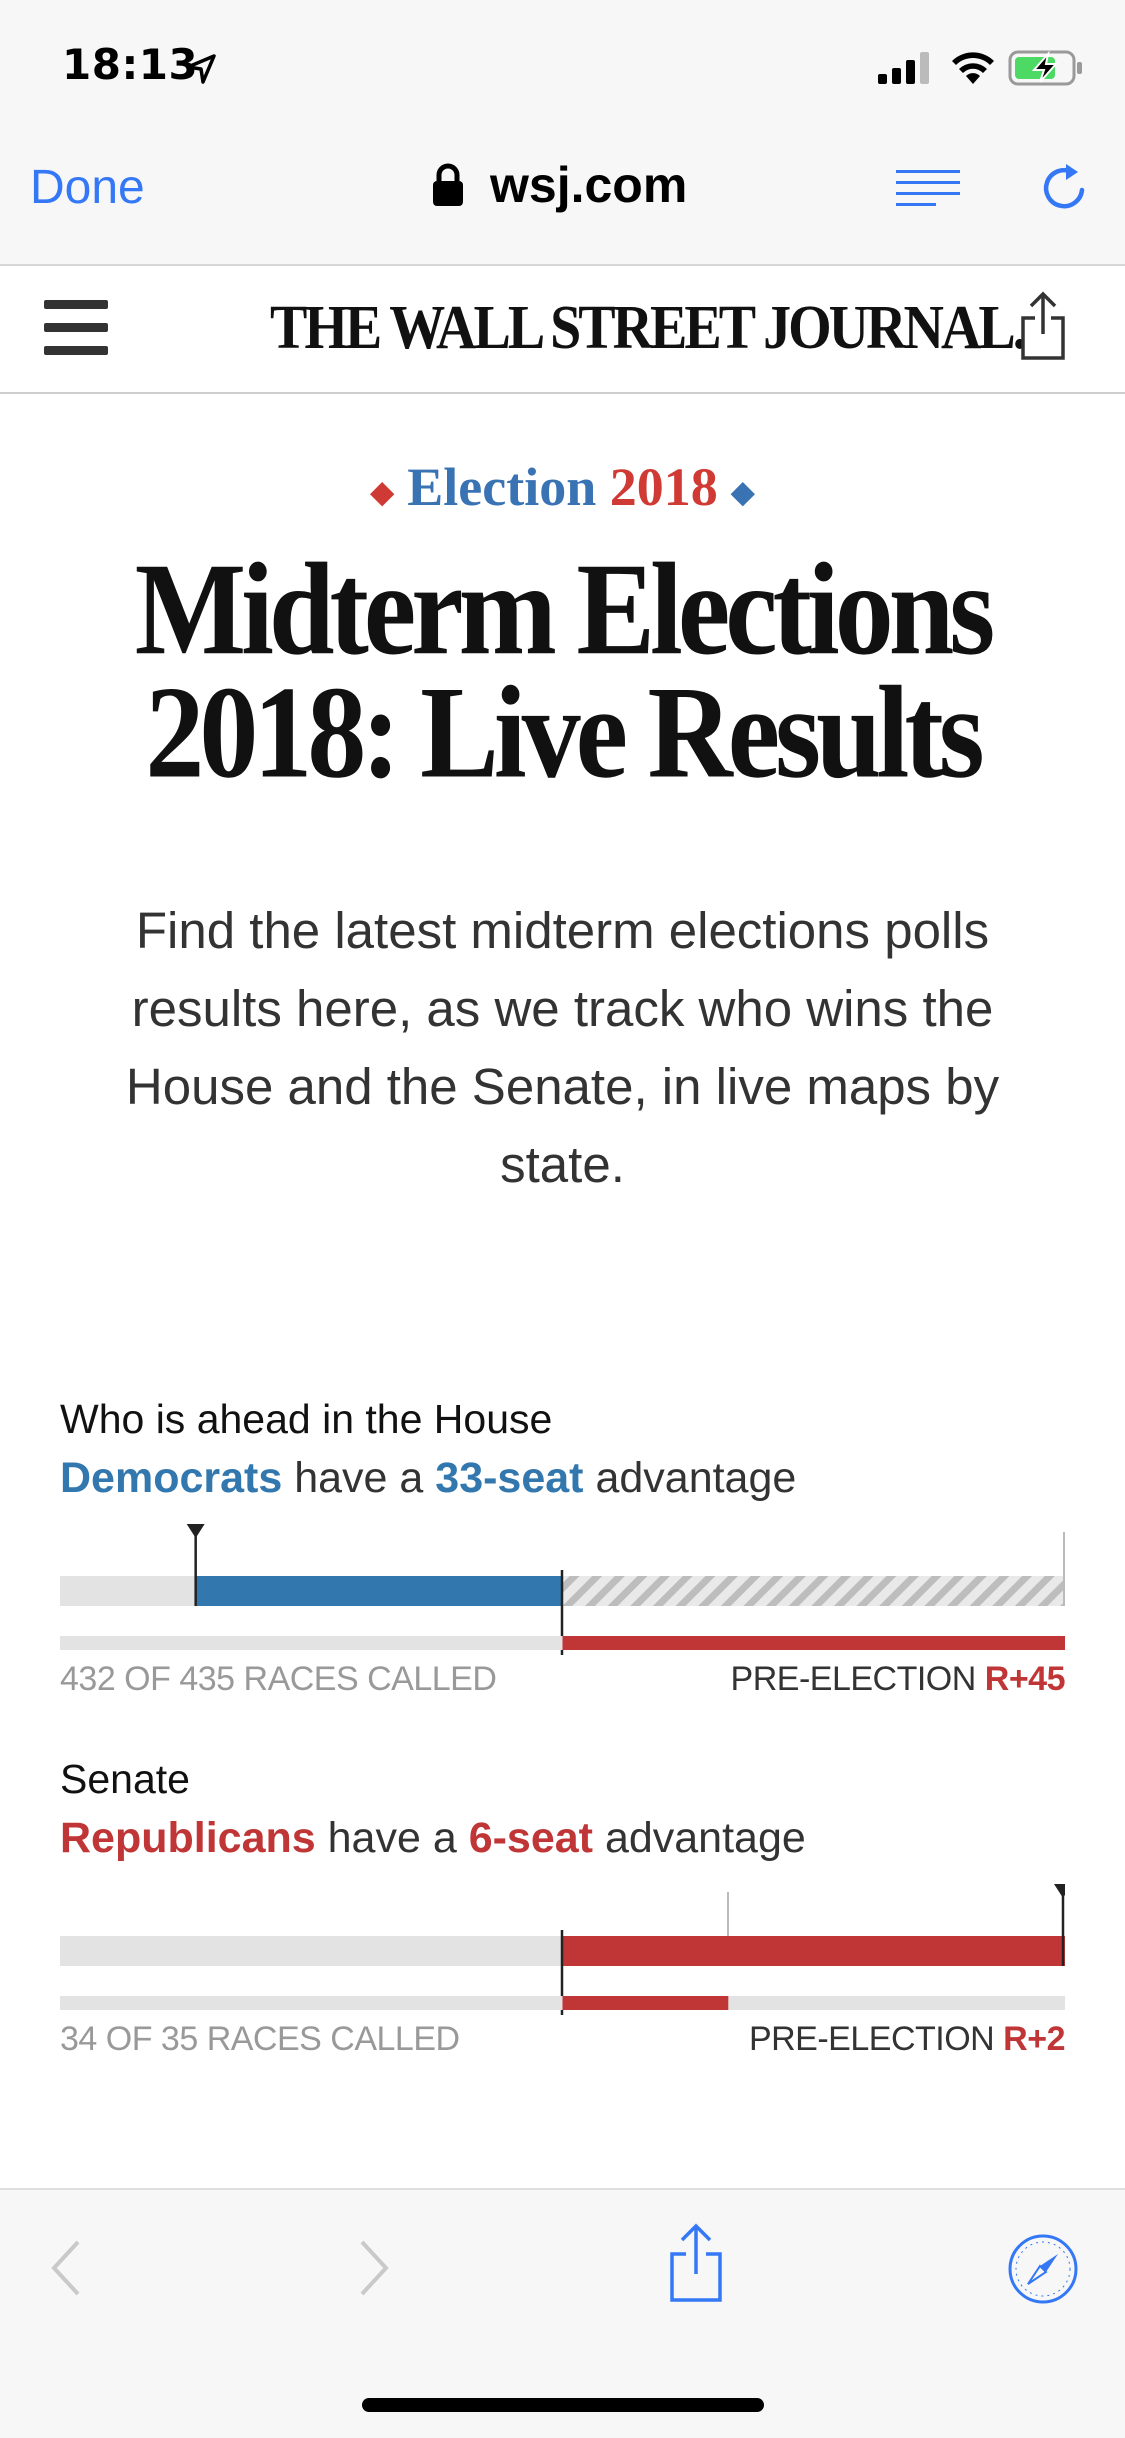  Describe the element at coordinates (906, 68) in the screenshot. I see `cellular-signal-icon` at that location.